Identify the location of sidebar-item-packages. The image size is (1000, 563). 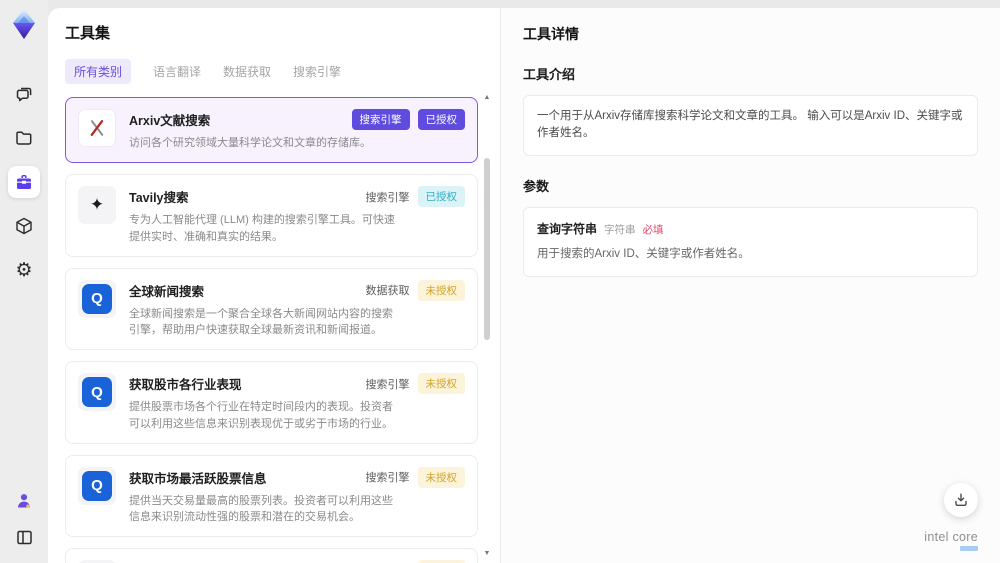
(24, 226).